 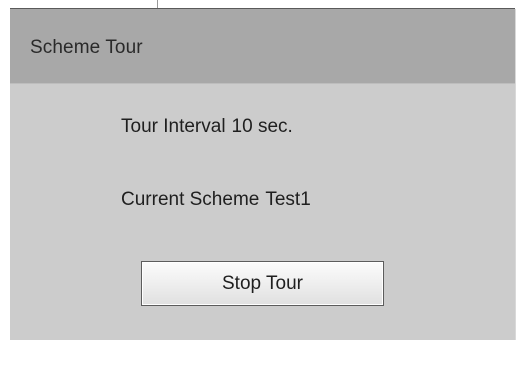 I want to click on panel-title: Scheme Tour, so click(x=86, y=47).